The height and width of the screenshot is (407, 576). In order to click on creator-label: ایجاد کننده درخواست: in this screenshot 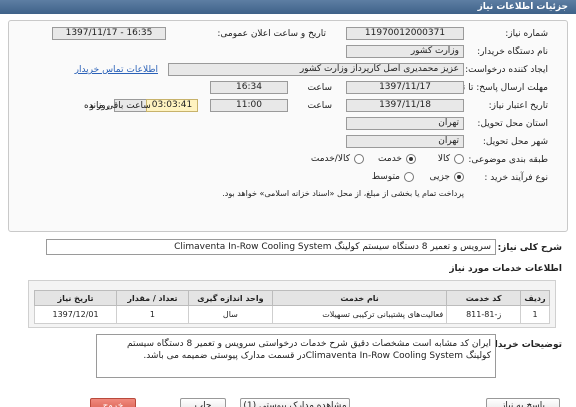, I will do `click(506, 70)`.